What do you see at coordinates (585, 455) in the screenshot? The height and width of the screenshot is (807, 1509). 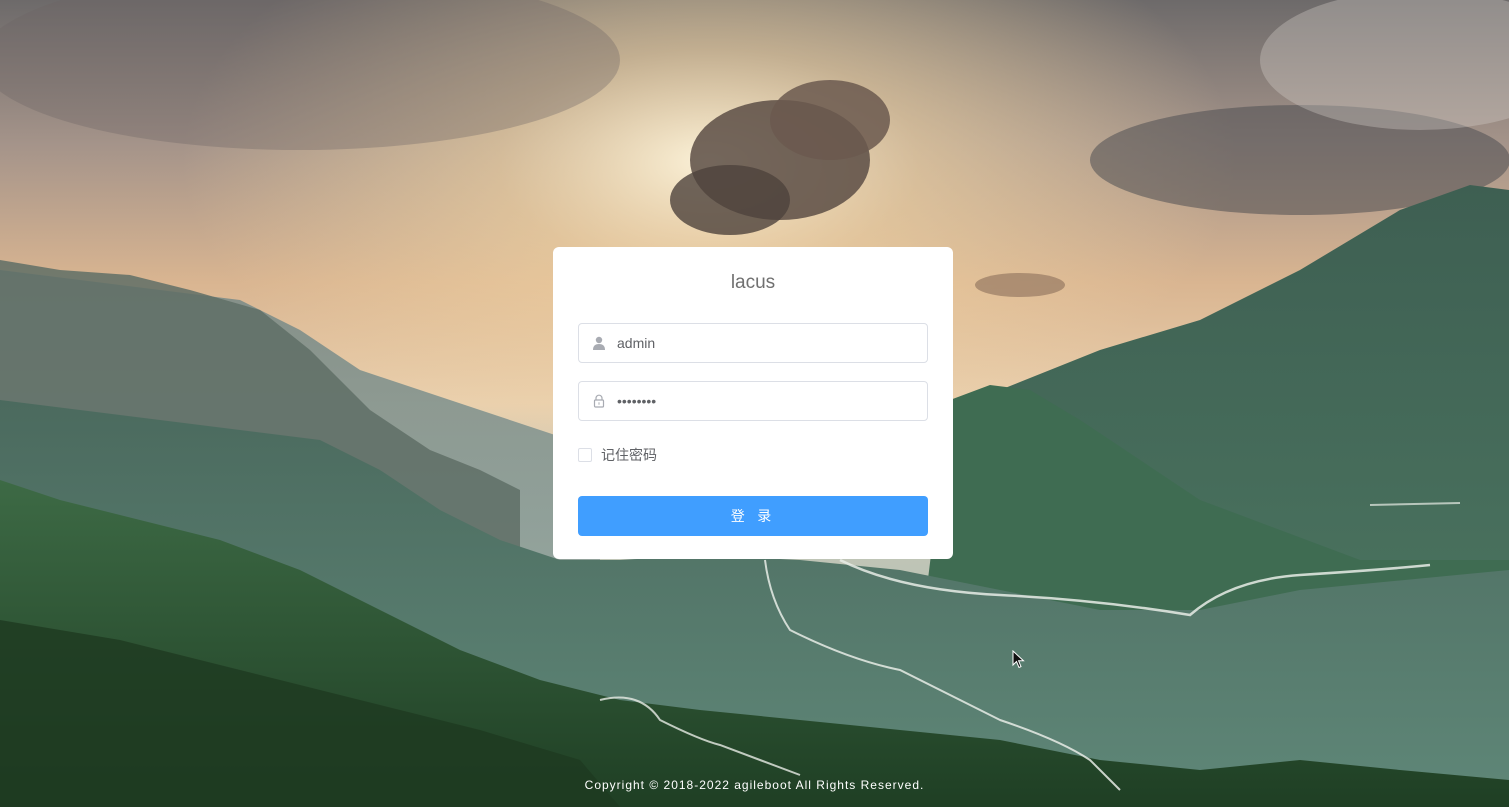 I see `remember-checkbox` at bounding box center [585, 455].